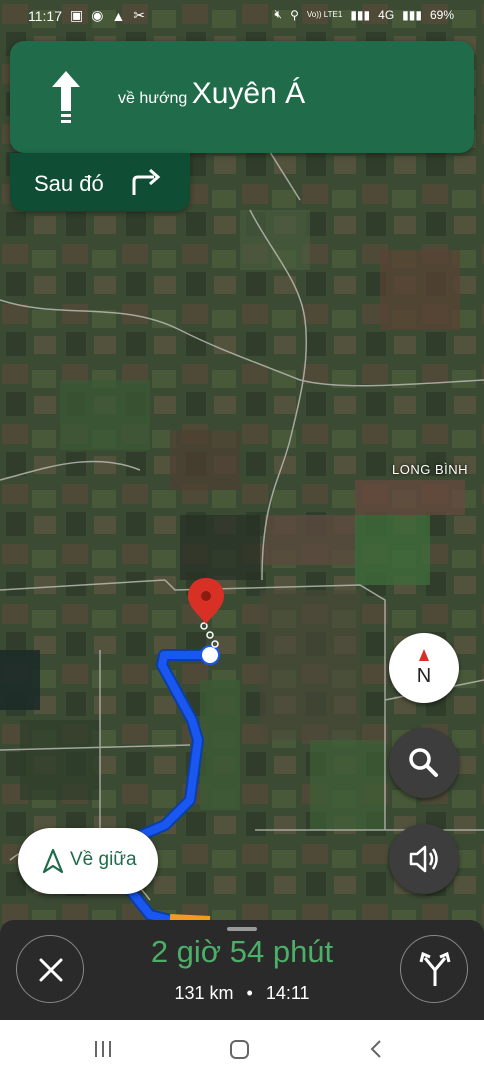  I want to click on close-icon, so click(51, 970).